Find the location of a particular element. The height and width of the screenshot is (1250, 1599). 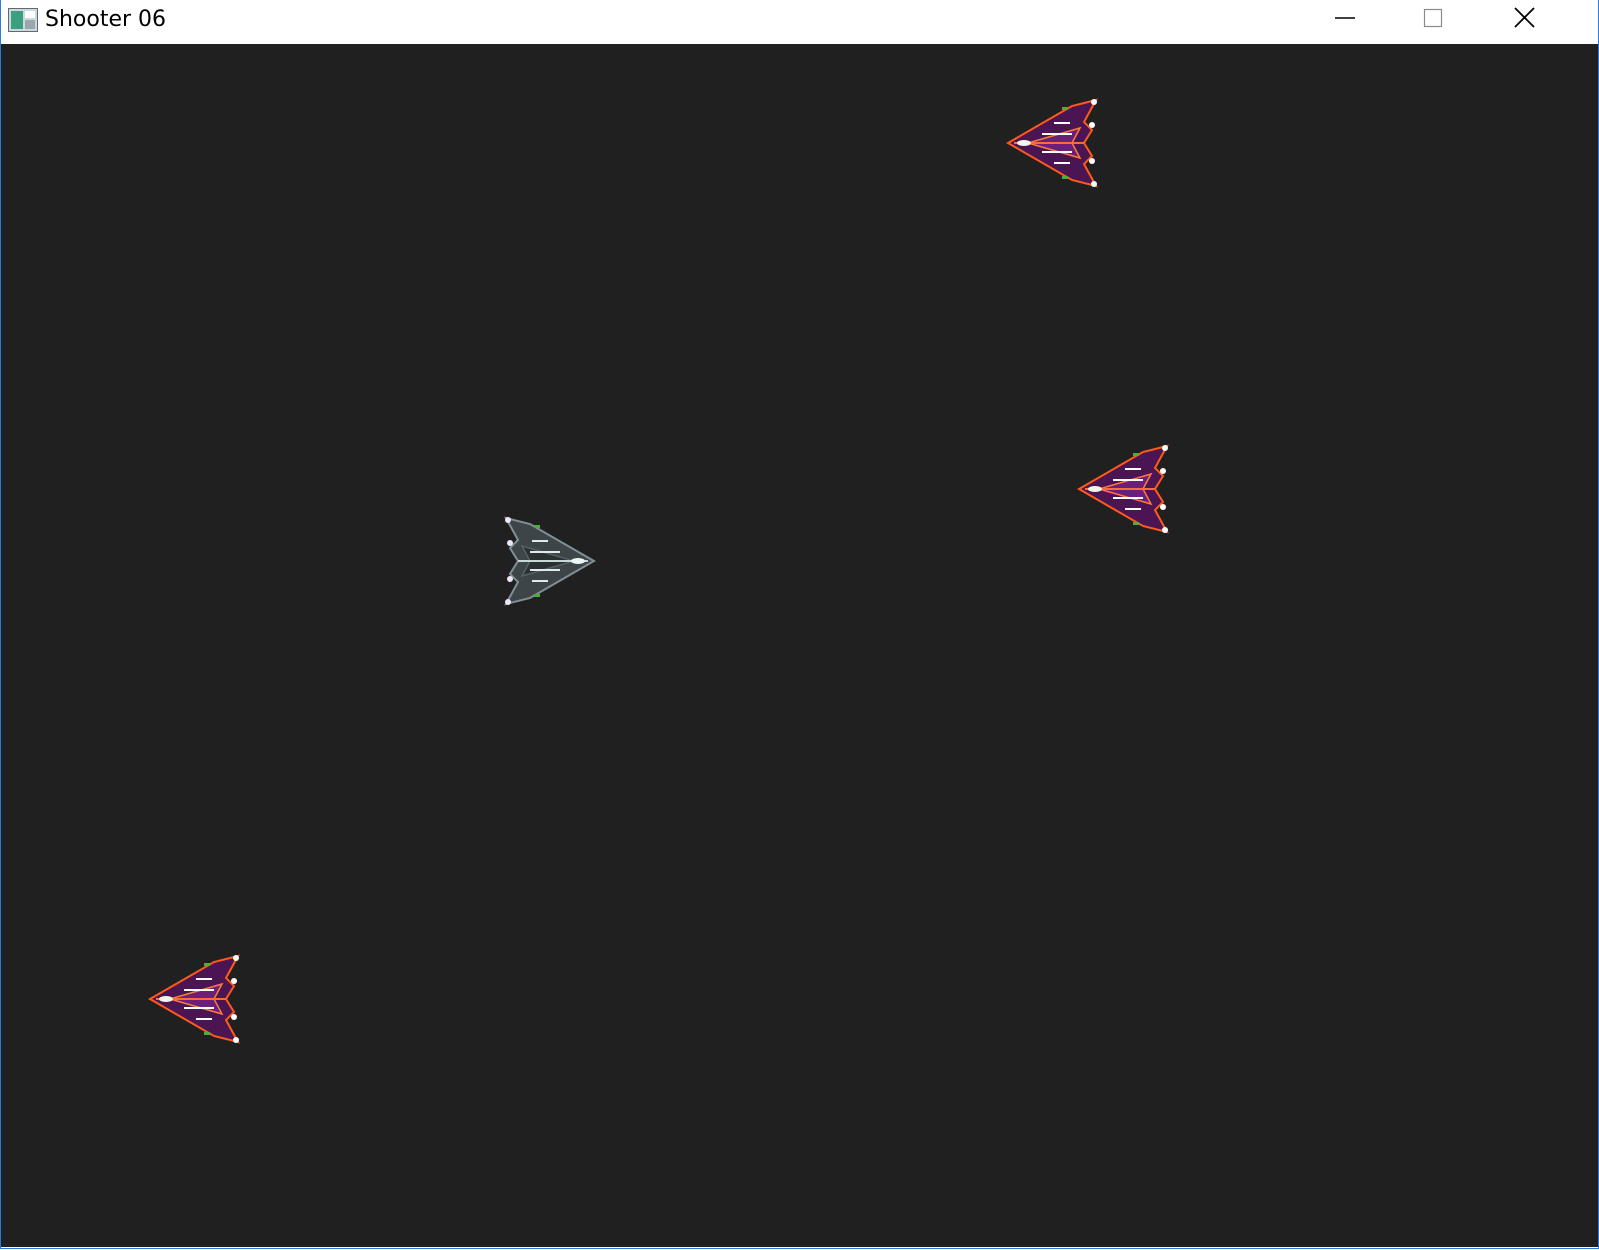

maximize-button is located at coordinates (1462, 18).